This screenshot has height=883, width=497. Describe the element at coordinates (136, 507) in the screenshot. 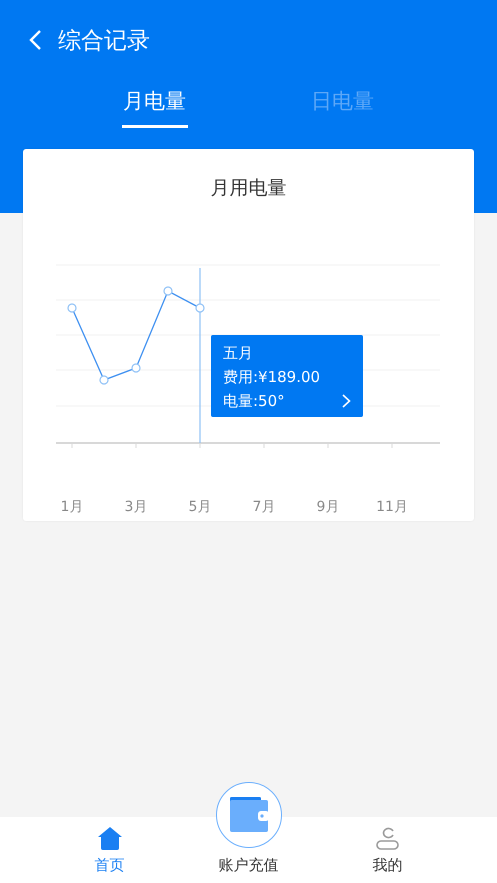

I see `axis-label: 3月` at that location.